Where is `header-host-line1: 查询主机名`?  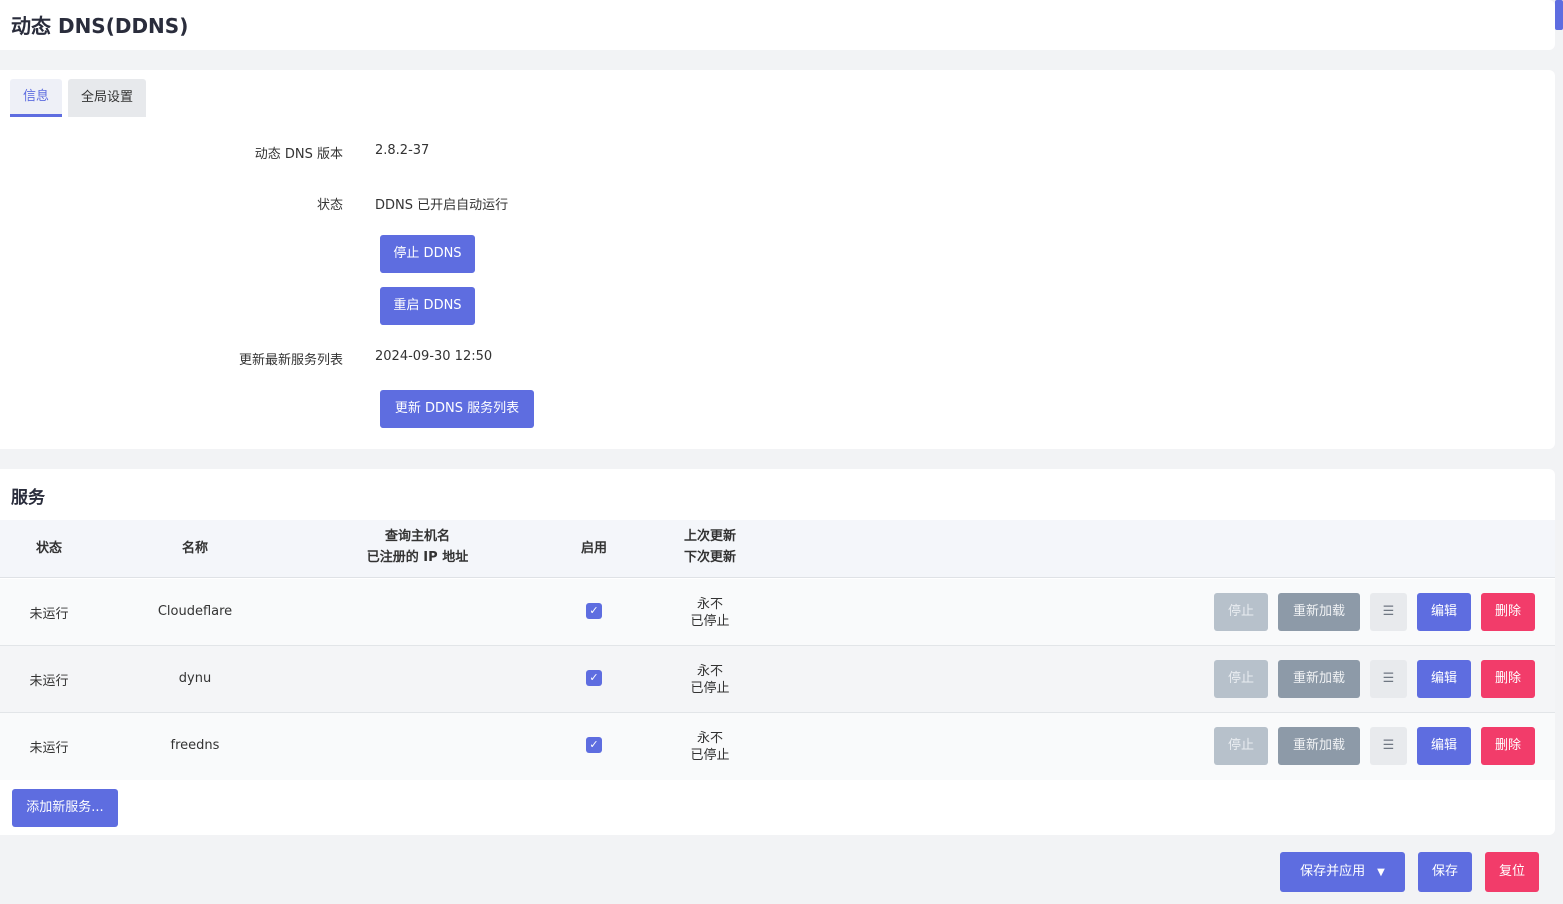 header-host-line1: 查询主机名 is located at coordinates (417, 536).